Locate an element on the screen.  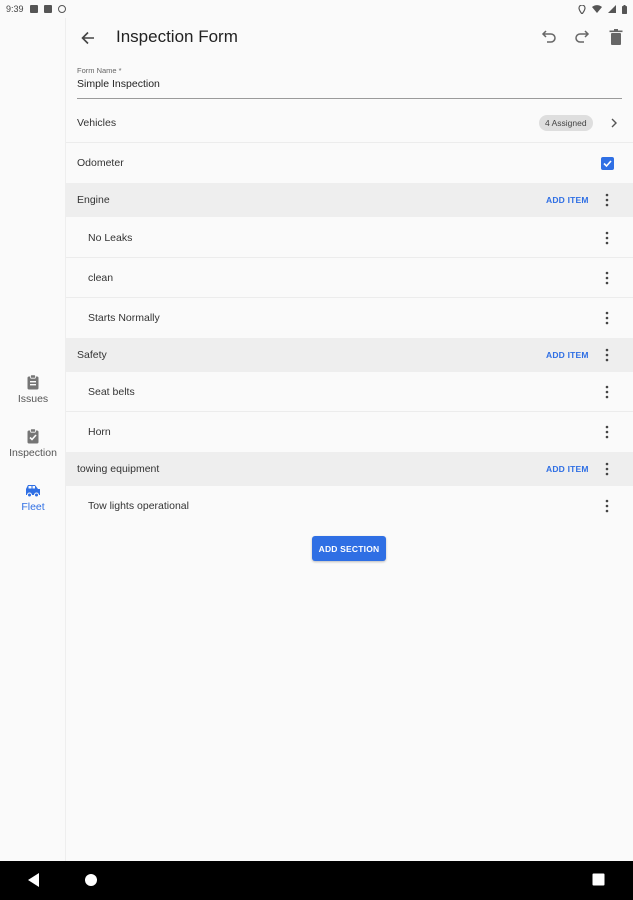
undo-icon is located at coordinates (549, 37).